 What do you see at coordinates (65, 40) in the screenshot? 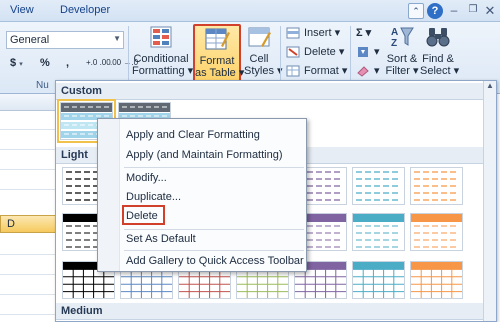
I see `number-format-dropdown: General ▼` at bounding box center [65, 40].